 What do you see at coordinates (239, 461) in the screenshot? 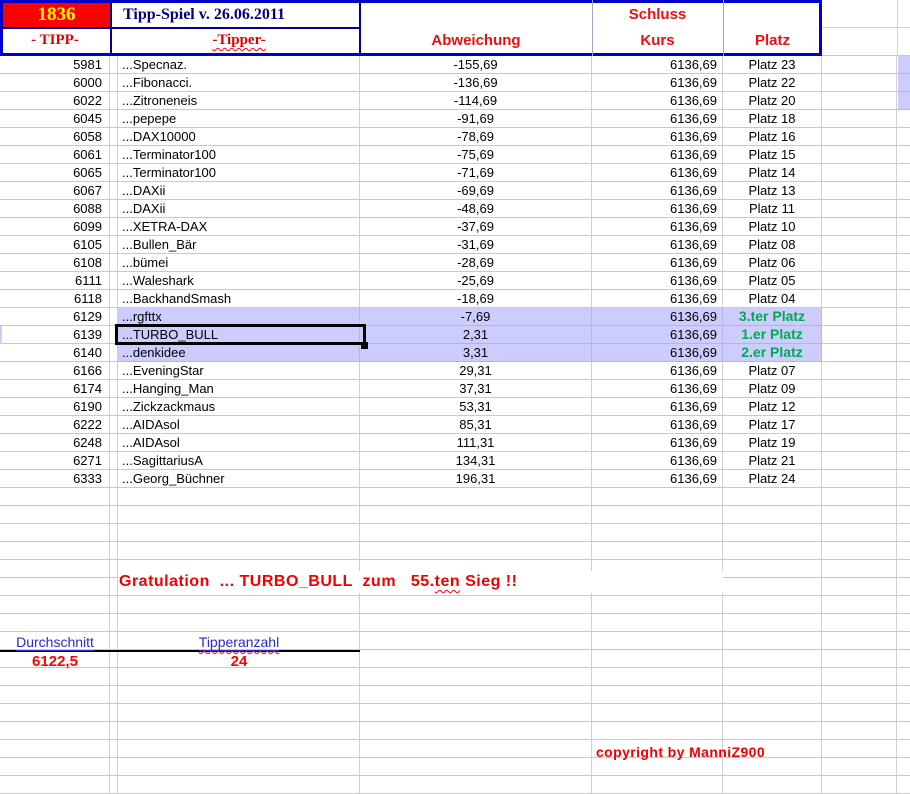
I see `cell-tipper: ...SagittariusA` at bounding box center [239, 461].